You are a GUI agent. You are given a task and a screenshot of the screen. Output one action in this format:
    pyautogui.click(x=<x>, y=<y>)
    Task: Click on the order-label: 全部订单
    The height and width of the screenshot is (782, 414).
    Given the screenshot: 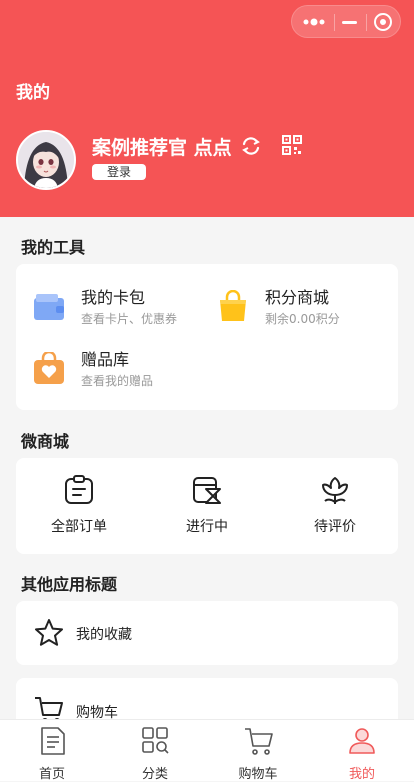 What is the action you would take?
    pyautogui.click(x=79, y=527)
    